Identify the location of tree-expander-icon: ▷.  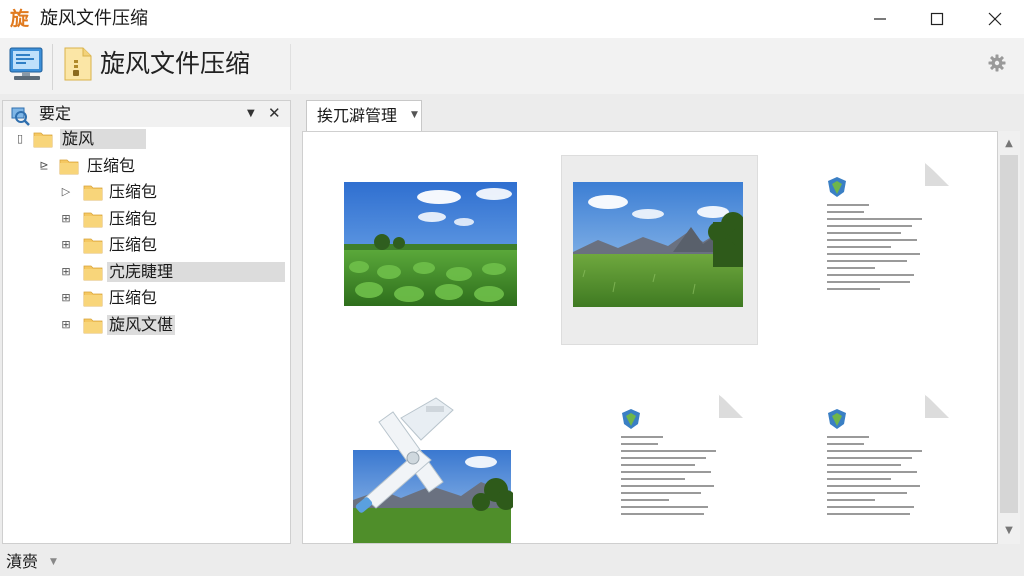
(66, 192).